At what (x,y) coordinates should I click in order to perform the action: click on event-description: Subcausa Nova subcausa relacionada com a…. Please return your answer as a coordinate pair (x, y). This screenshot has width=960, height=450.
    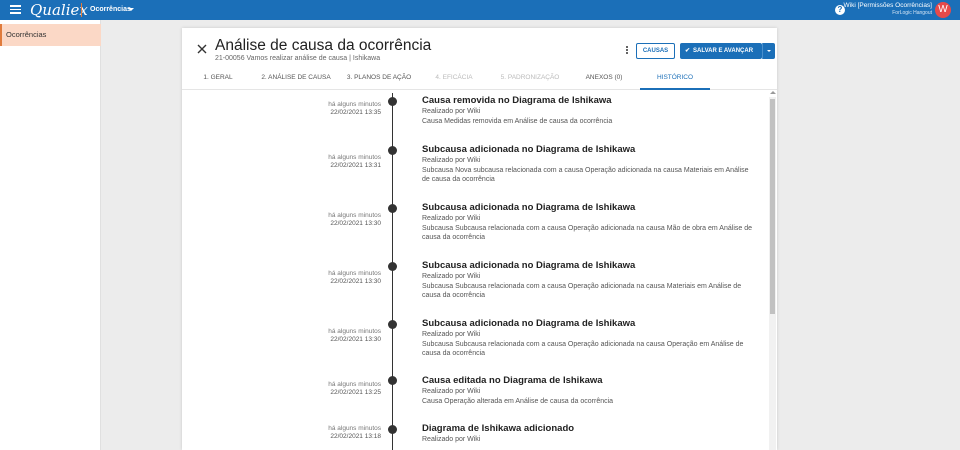
    Looking at the image, I should click on (585, 175).